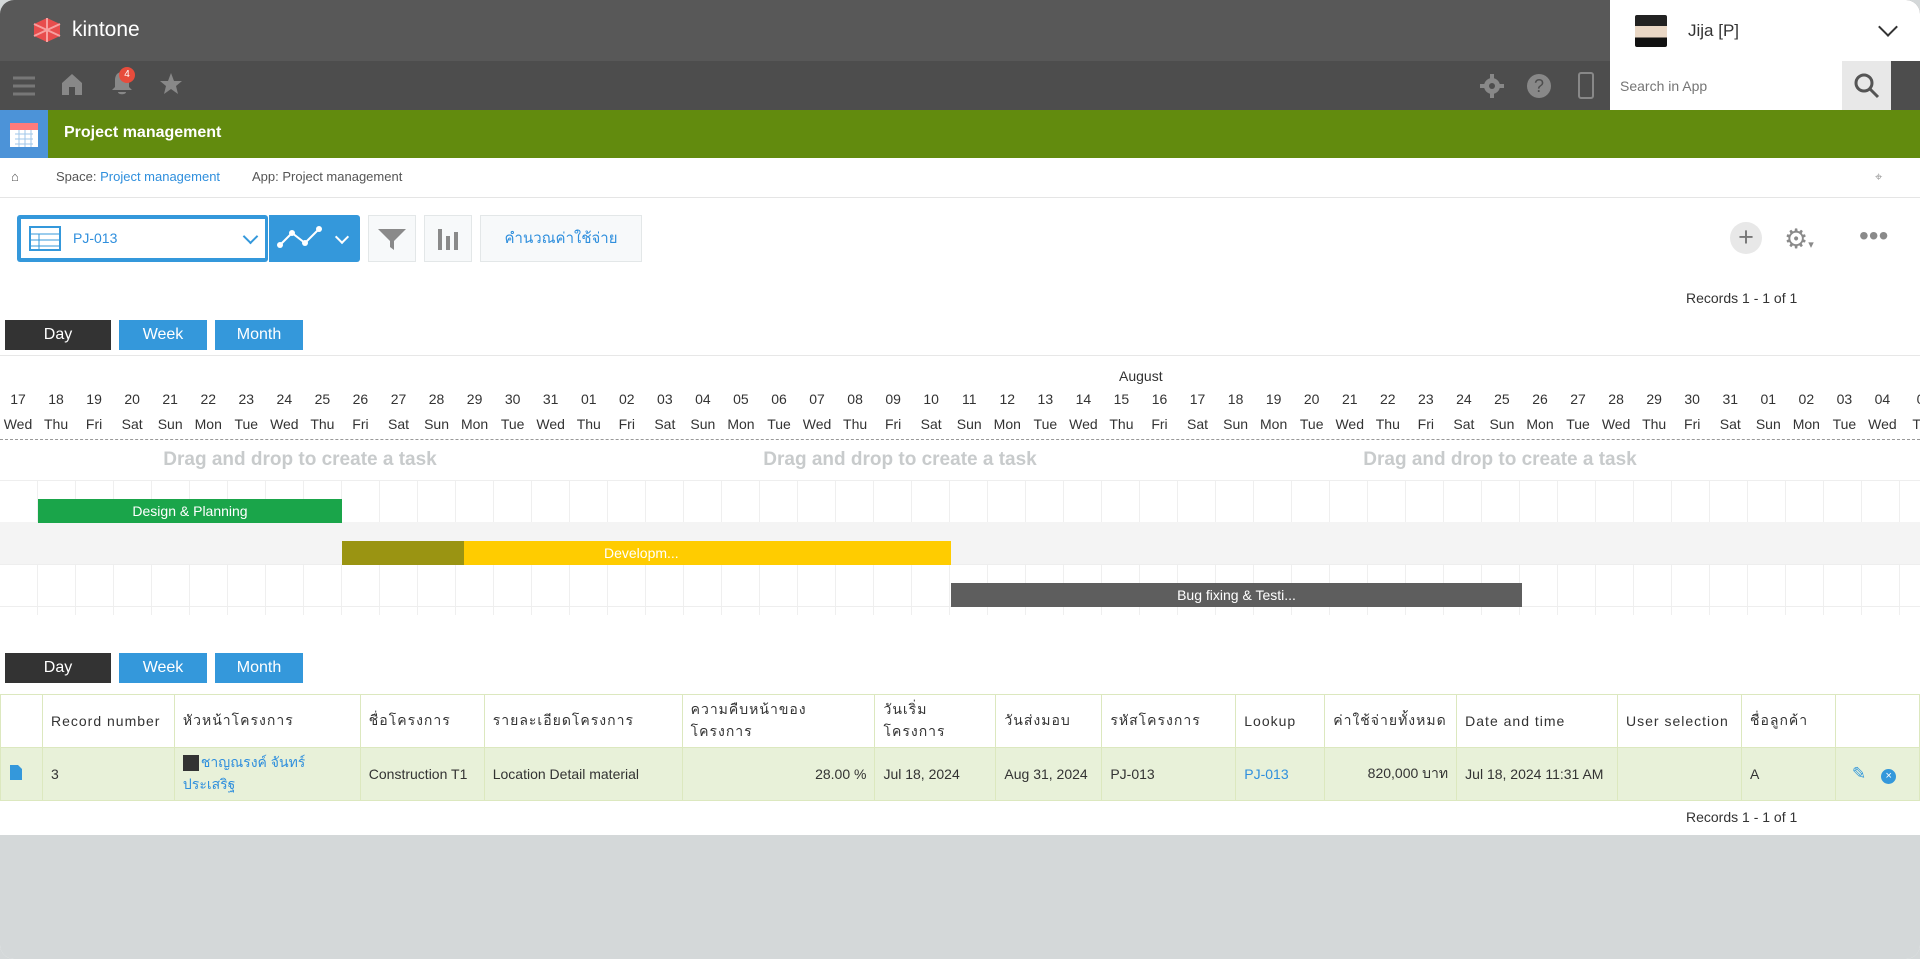 The height and width of the screenshot is (959, 1920). What do you see at coordinates (588, 424) in the screenshot?
I see `gantt-weekday: Thu` at bounding box center [588, 424].